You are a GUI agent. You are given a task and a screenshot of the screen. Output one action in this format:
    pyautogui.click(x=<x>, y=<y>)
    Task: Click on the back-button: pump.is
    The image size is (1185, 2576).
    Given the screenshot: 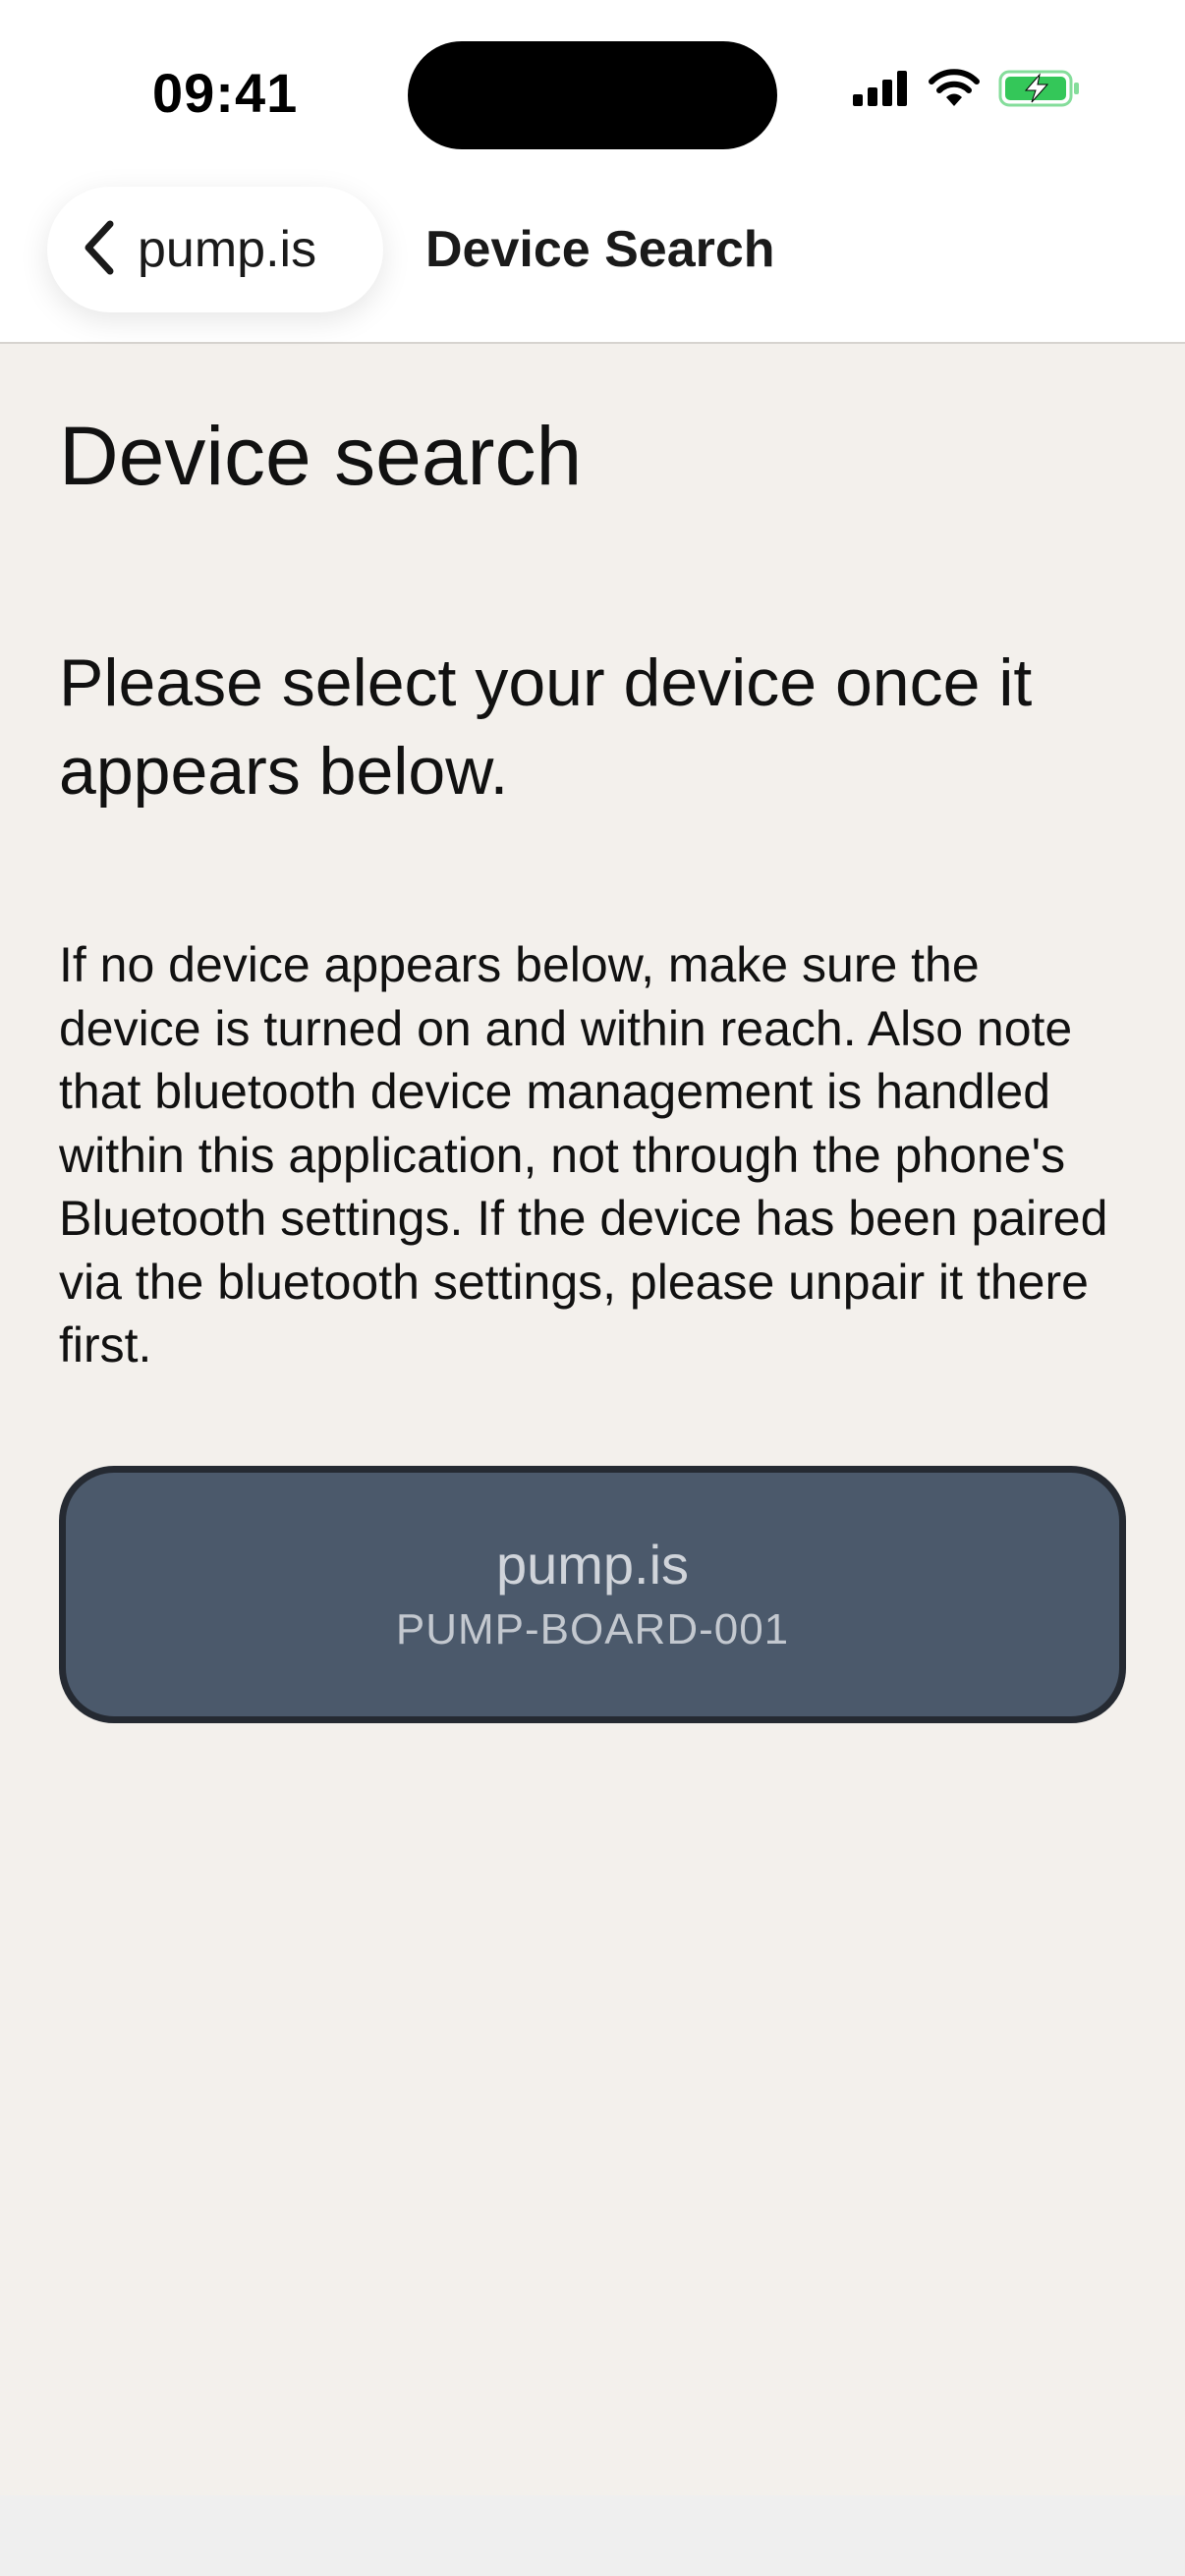 What is the action you would take?
    pyautogui.click(x=215, y=249)
    